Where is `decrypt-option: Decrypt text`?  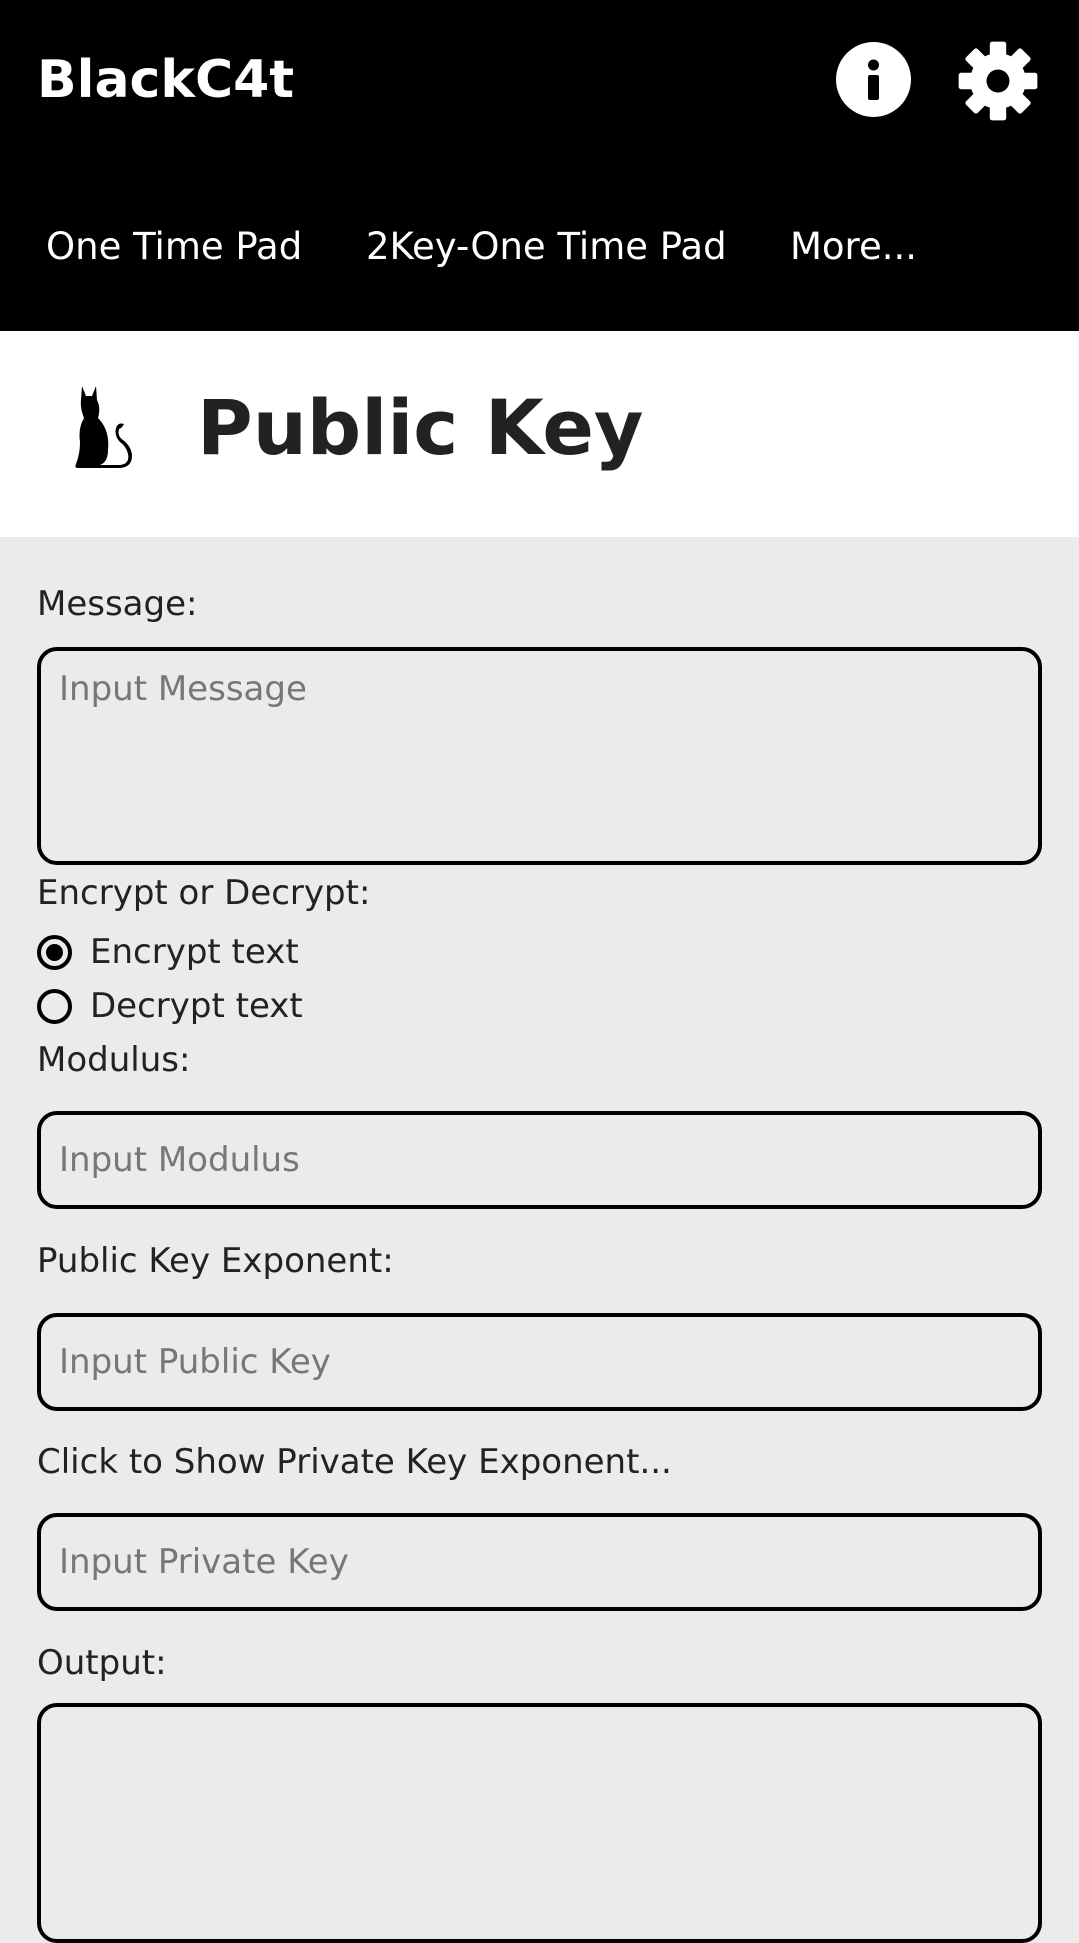 decrypt-option: Decrypt text is located at coordinates (170, 1006).